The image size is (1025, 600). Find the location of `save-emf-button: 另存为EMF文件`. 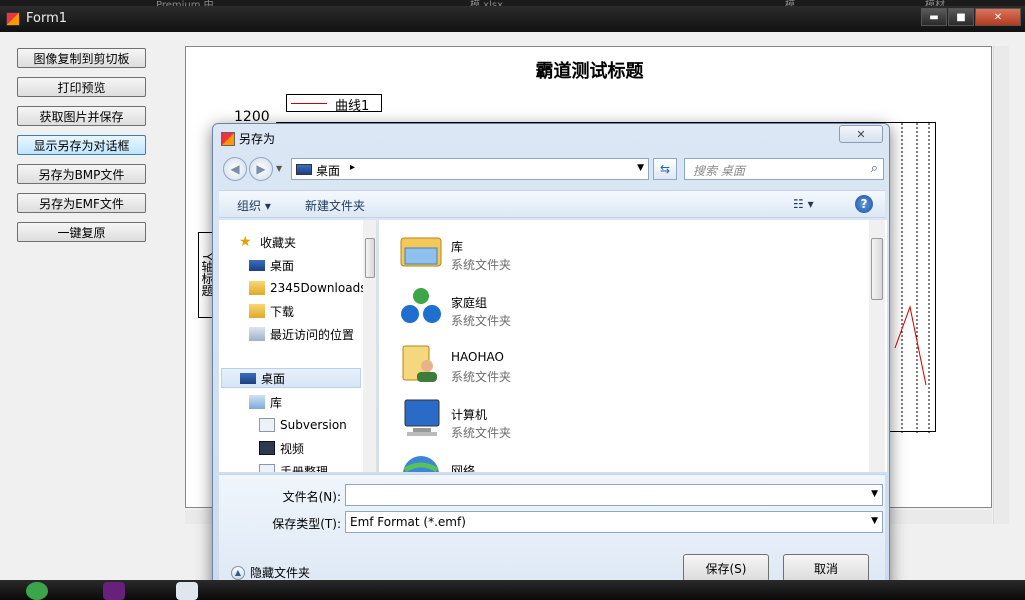

save-emf-button: 另存为EMF文件 is located at coordinates (81, 203).